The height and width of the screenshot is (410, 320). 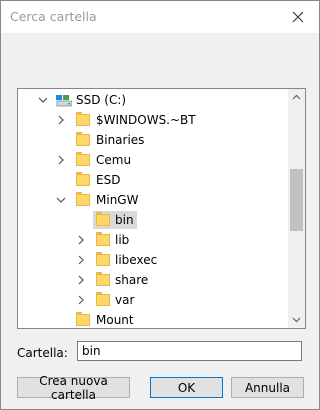 What do you see at coordinates (122, 240) in the screenshot?
I see `tree-item-label: lib` at bounding box center [122, 240].